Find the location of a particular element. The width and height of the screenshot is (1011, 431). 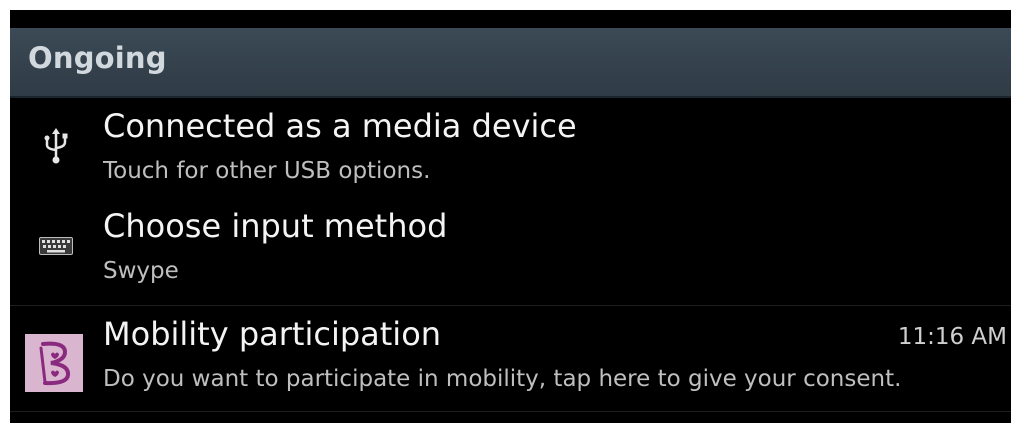

notification-title: Choose input method is located at coordinates (275, 226).